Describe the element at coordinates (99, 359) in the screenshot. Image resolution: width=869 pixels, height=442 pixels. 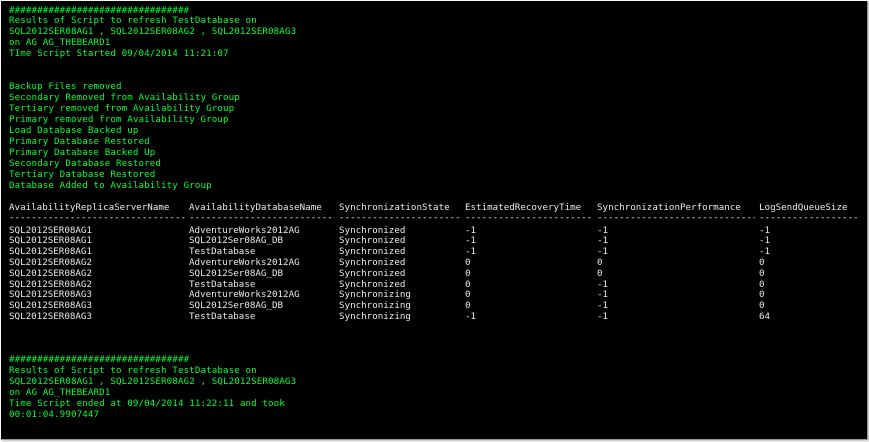
I see `footer-hash-line: ################################` at that location.